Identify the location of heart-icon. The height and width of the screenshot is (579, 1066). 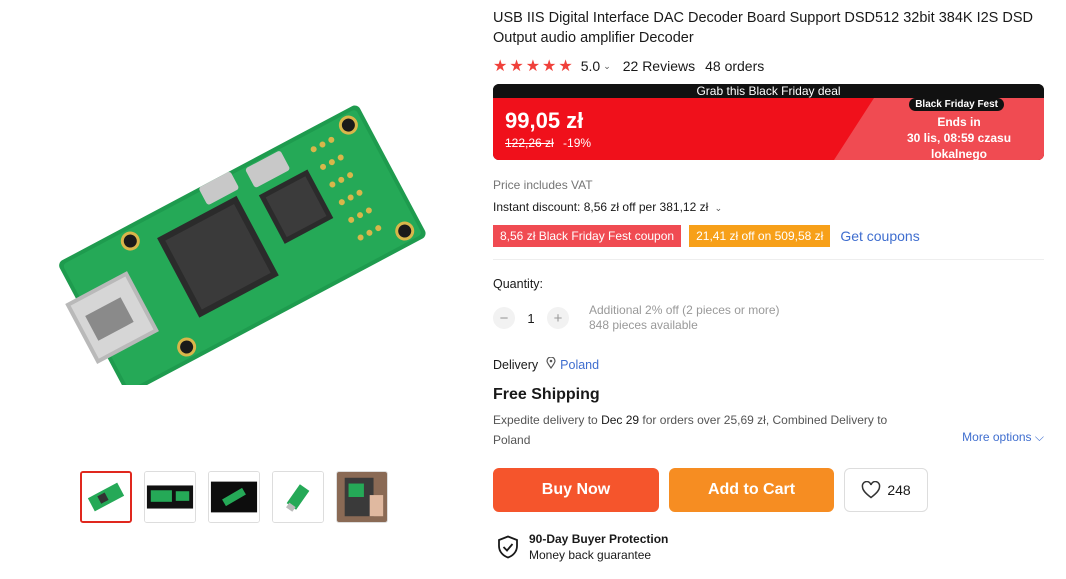
(871, 490).